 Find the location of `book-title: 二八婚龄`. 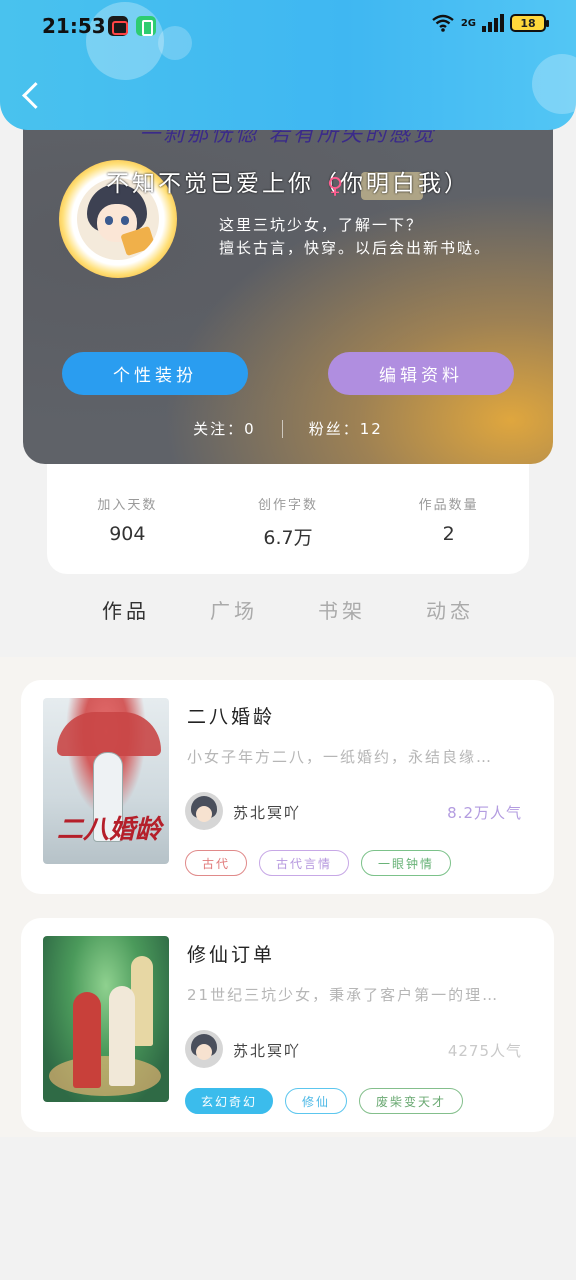

book-title: 二八婚龄 is located at coordinates (231, 715).